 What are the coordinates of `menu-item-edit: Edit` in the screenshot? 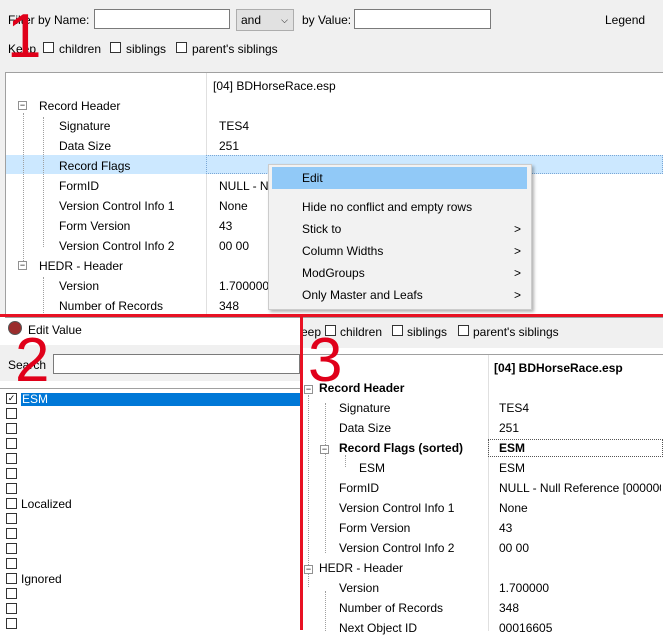 It's located at (400, 178).